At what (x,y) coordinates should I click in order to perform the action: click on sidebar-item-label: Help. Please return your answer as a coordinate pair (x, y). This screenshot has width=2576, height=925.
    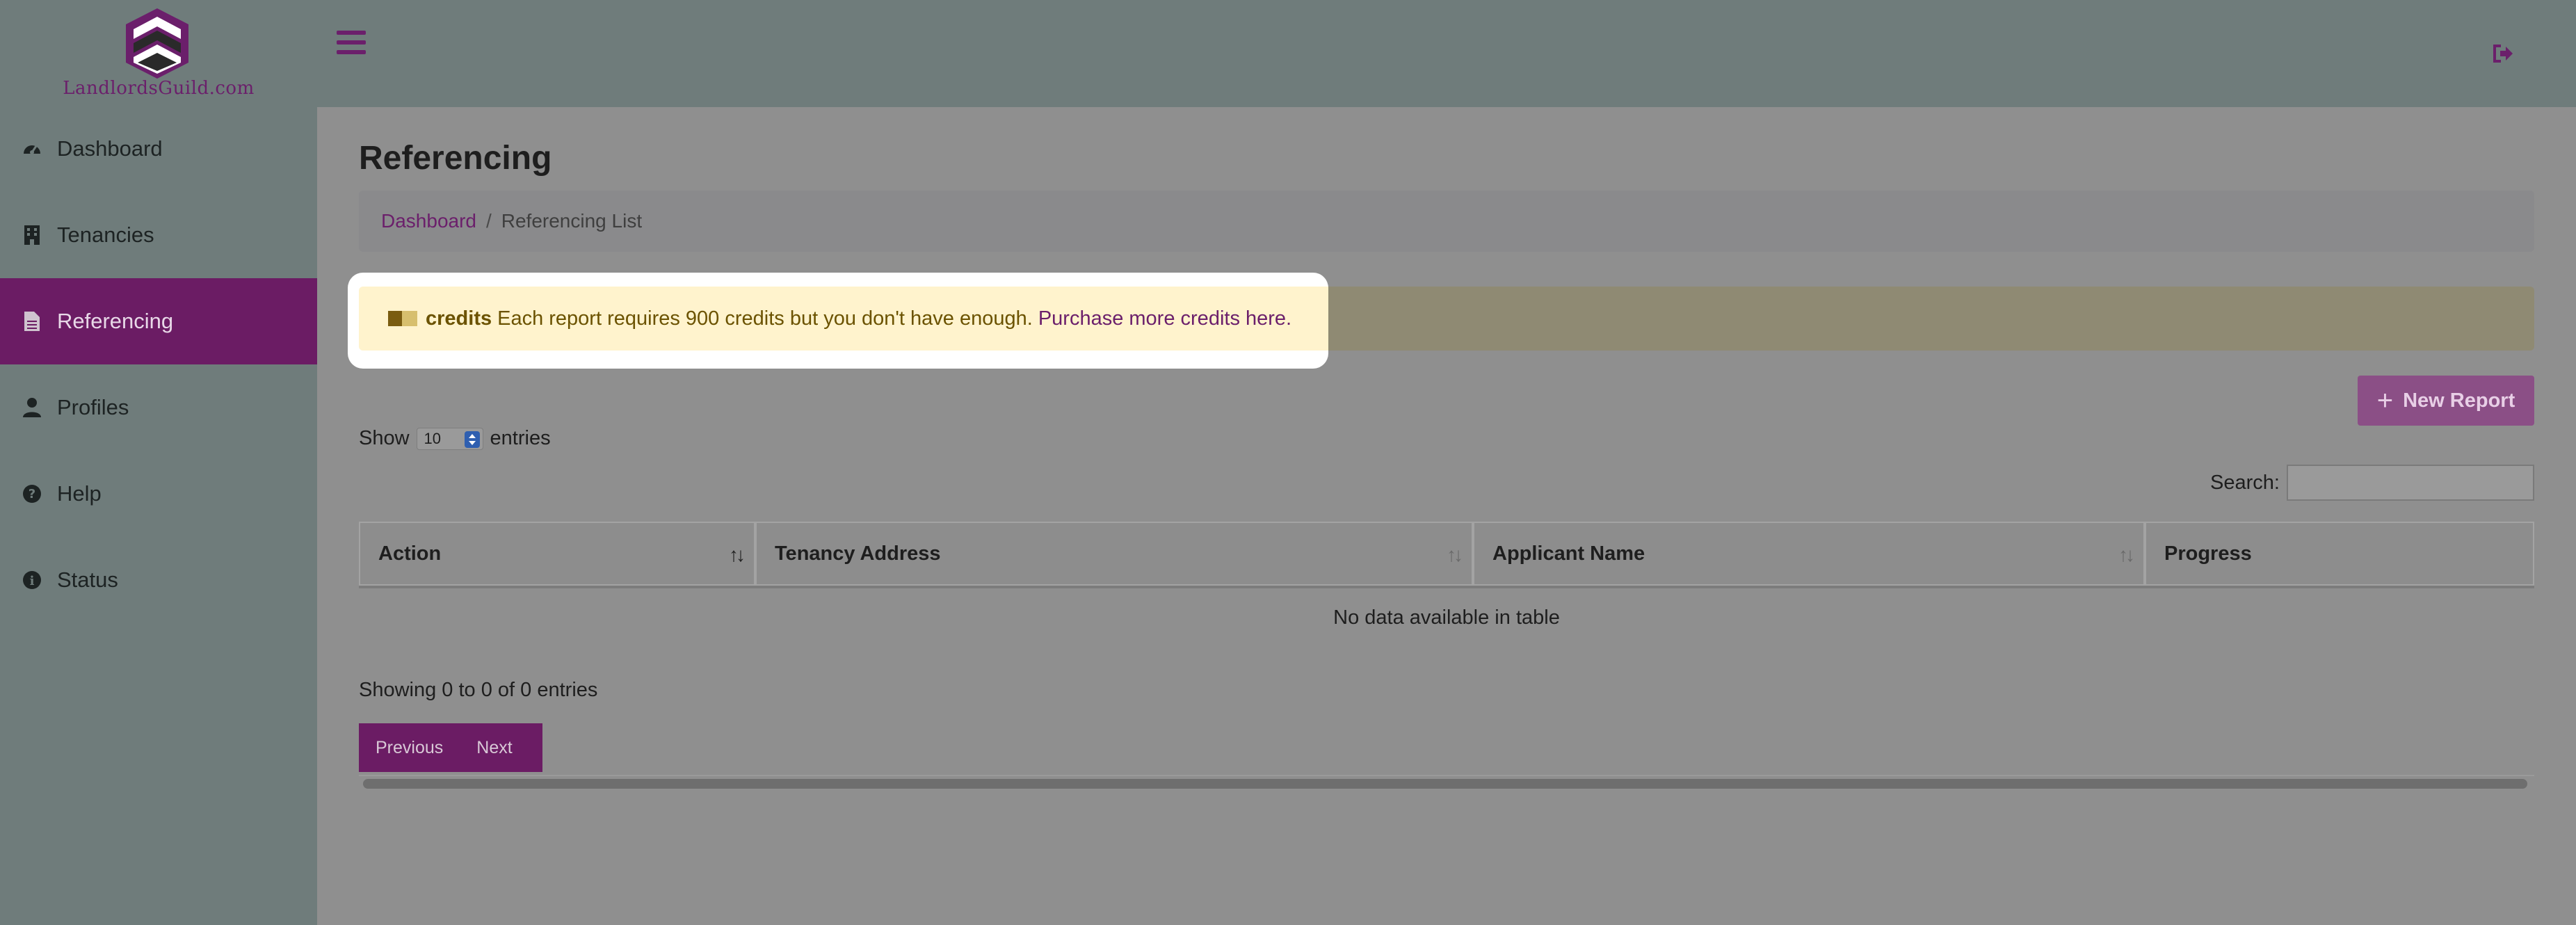
    Looking at the image, I should click on (79, 493).